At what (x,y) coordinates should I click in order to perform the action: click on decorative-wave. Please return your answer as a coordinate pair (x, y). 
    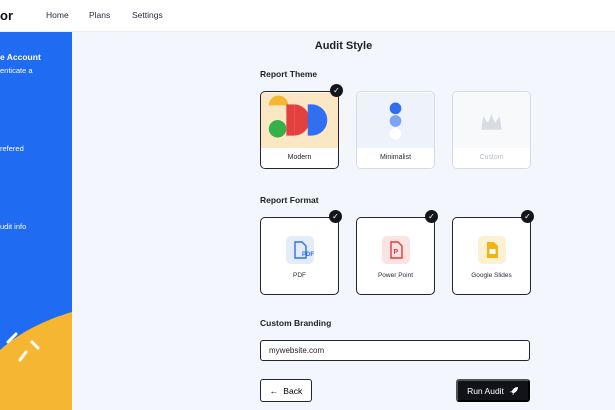
    Looking at the image, I should click on (36, 361).